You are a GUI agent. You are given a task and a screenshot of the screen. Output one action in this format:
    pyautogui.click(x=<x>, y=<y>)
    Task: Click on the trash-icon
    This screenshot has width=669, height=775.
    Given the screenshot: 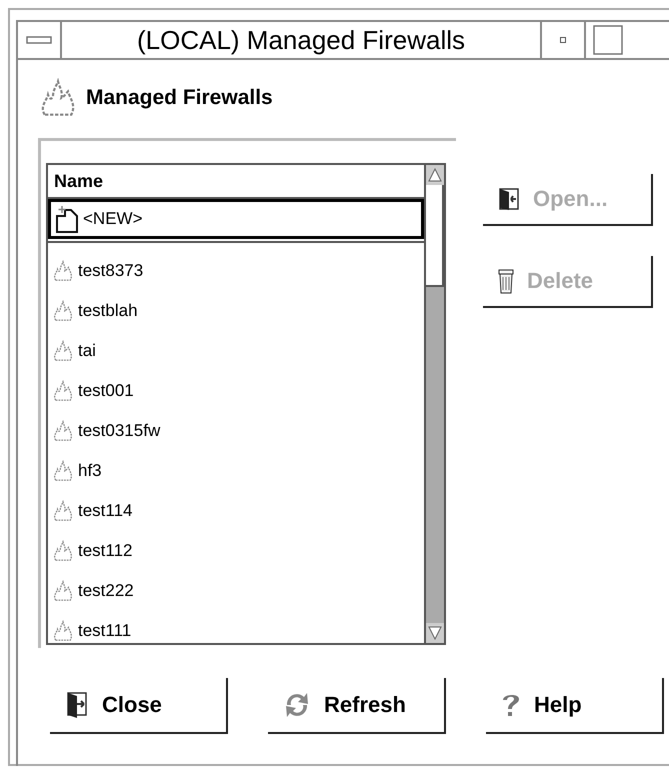 What is the action you would take?
    pyautogui.click(x=506, y=281)
    